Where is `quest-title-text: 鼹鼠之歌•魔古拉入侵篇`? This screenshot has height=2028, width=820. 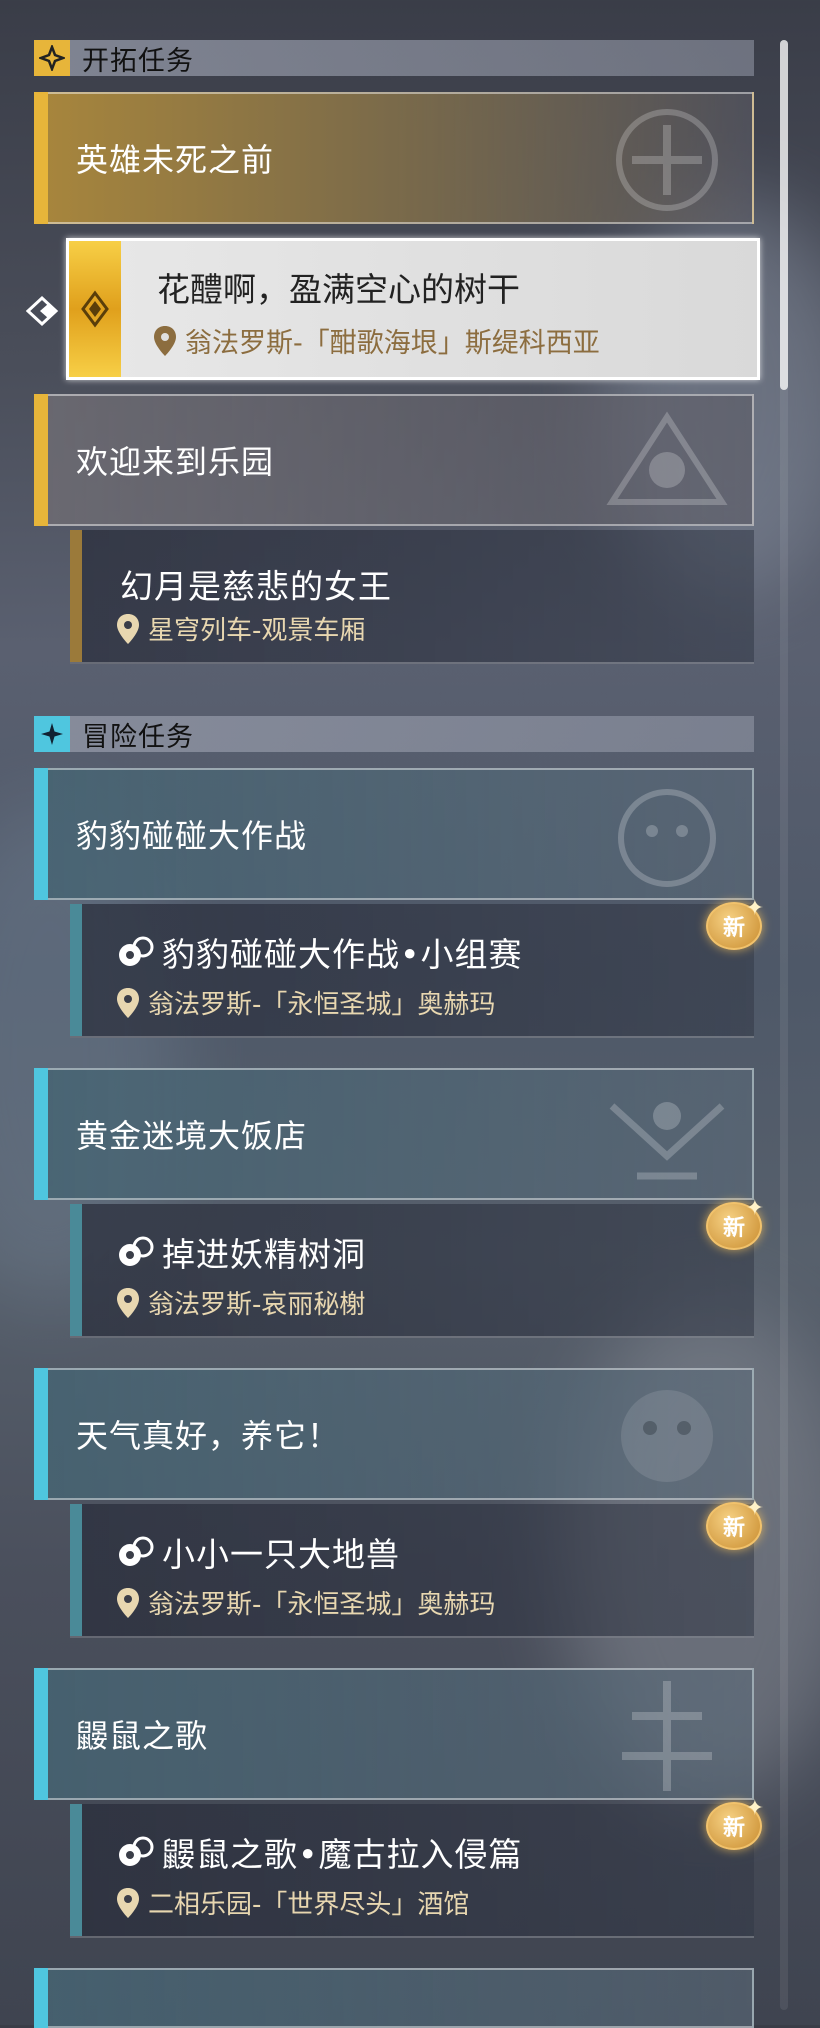 quest-title-text: 鼹鼠之歌•魔古拉入侵篇 is located at coordinates (342, 1854).